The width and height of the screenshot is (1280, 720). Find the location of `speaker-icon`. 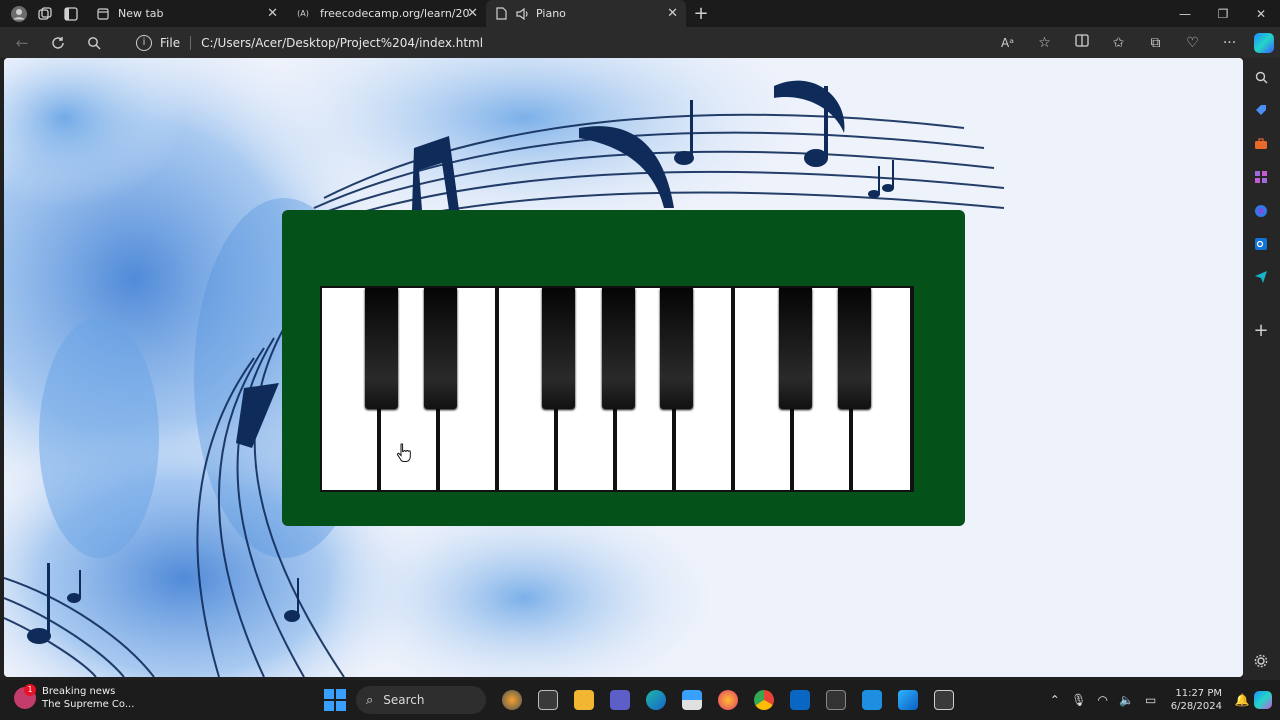

speaker-icon is located at coordinates (523, 14).